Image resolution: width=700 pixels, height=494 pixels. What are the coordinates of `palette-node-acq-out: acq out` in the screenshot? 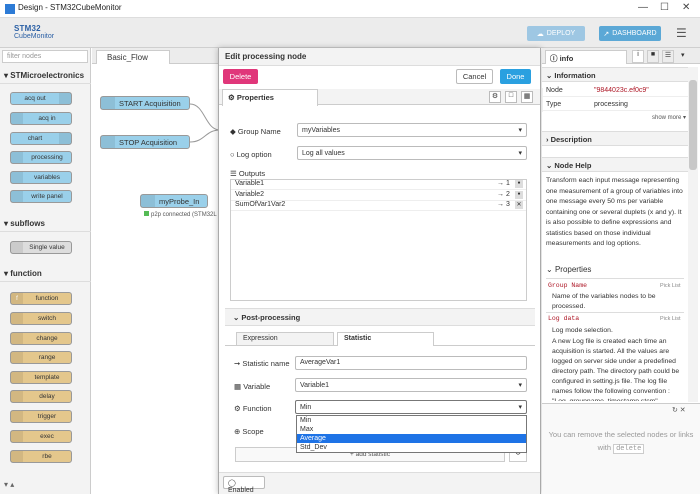 It's located at (41, 98).